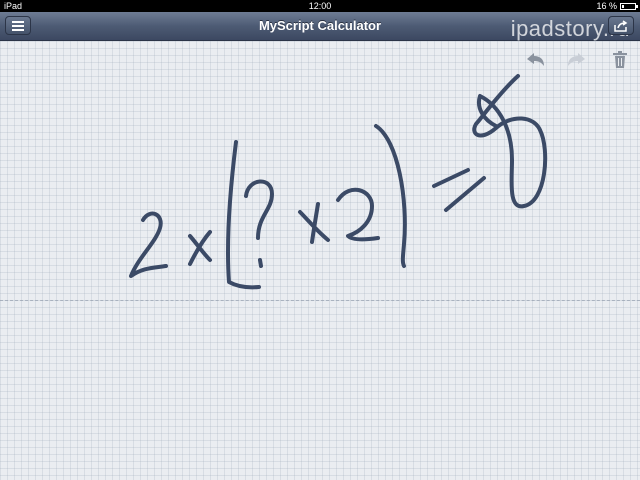  I want to click on ink-digit-2-b, so click(358, 214).